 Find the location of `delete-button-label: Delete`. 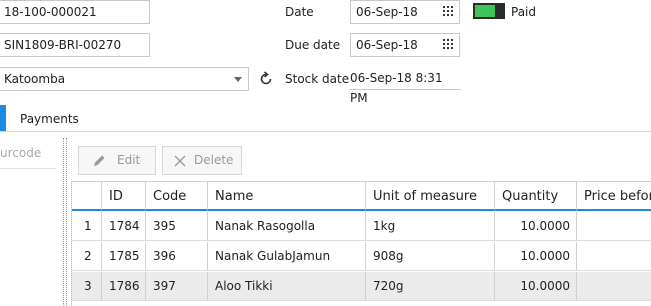

delete-button-label: Delete is located at coordinates (214, 160).